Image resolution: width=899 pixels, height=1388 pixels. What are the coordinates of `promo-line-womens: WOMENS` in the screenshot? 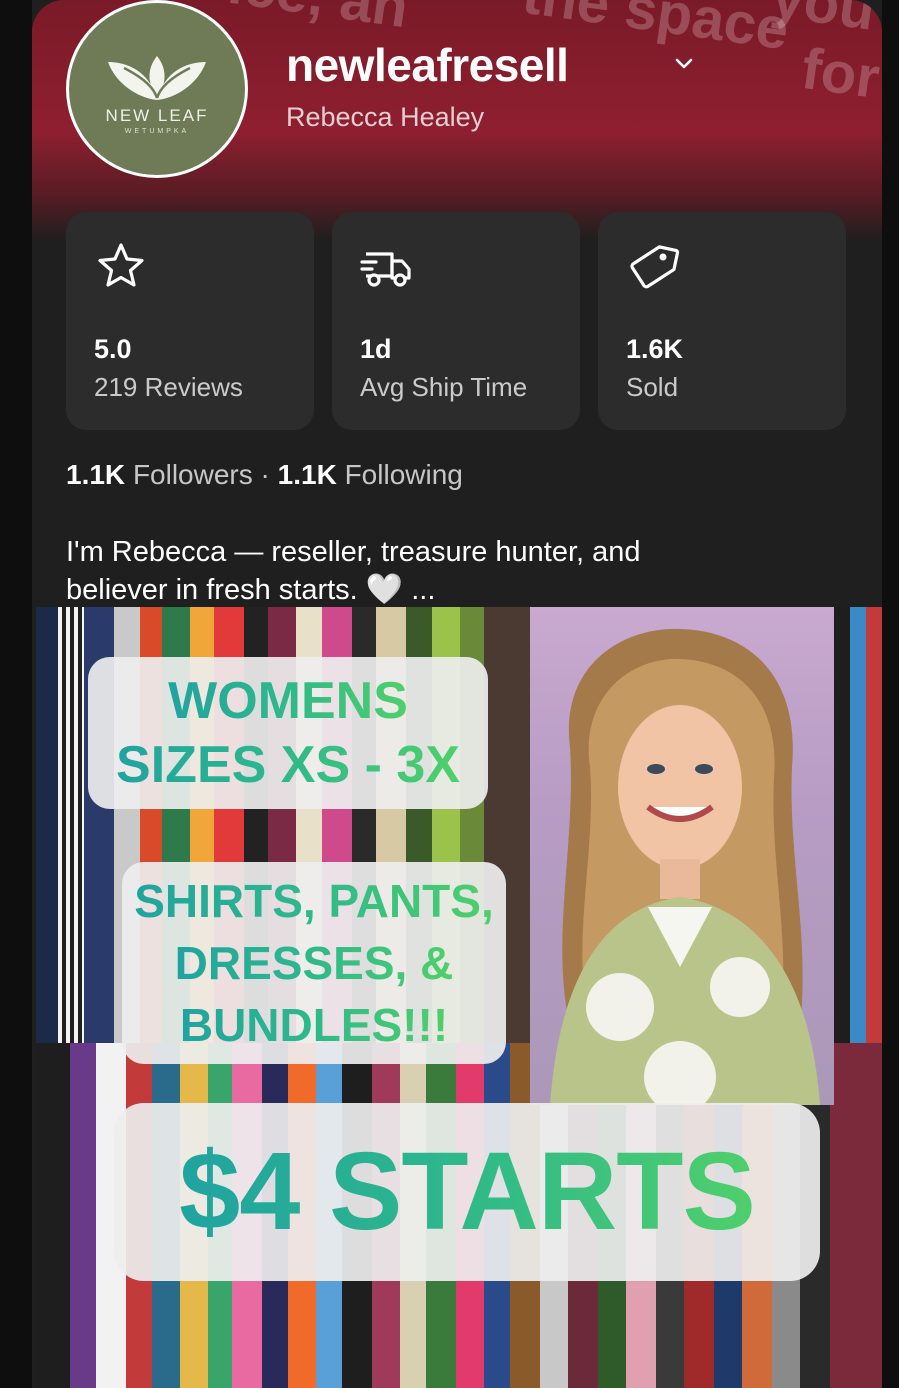 It's located at (288, 701).